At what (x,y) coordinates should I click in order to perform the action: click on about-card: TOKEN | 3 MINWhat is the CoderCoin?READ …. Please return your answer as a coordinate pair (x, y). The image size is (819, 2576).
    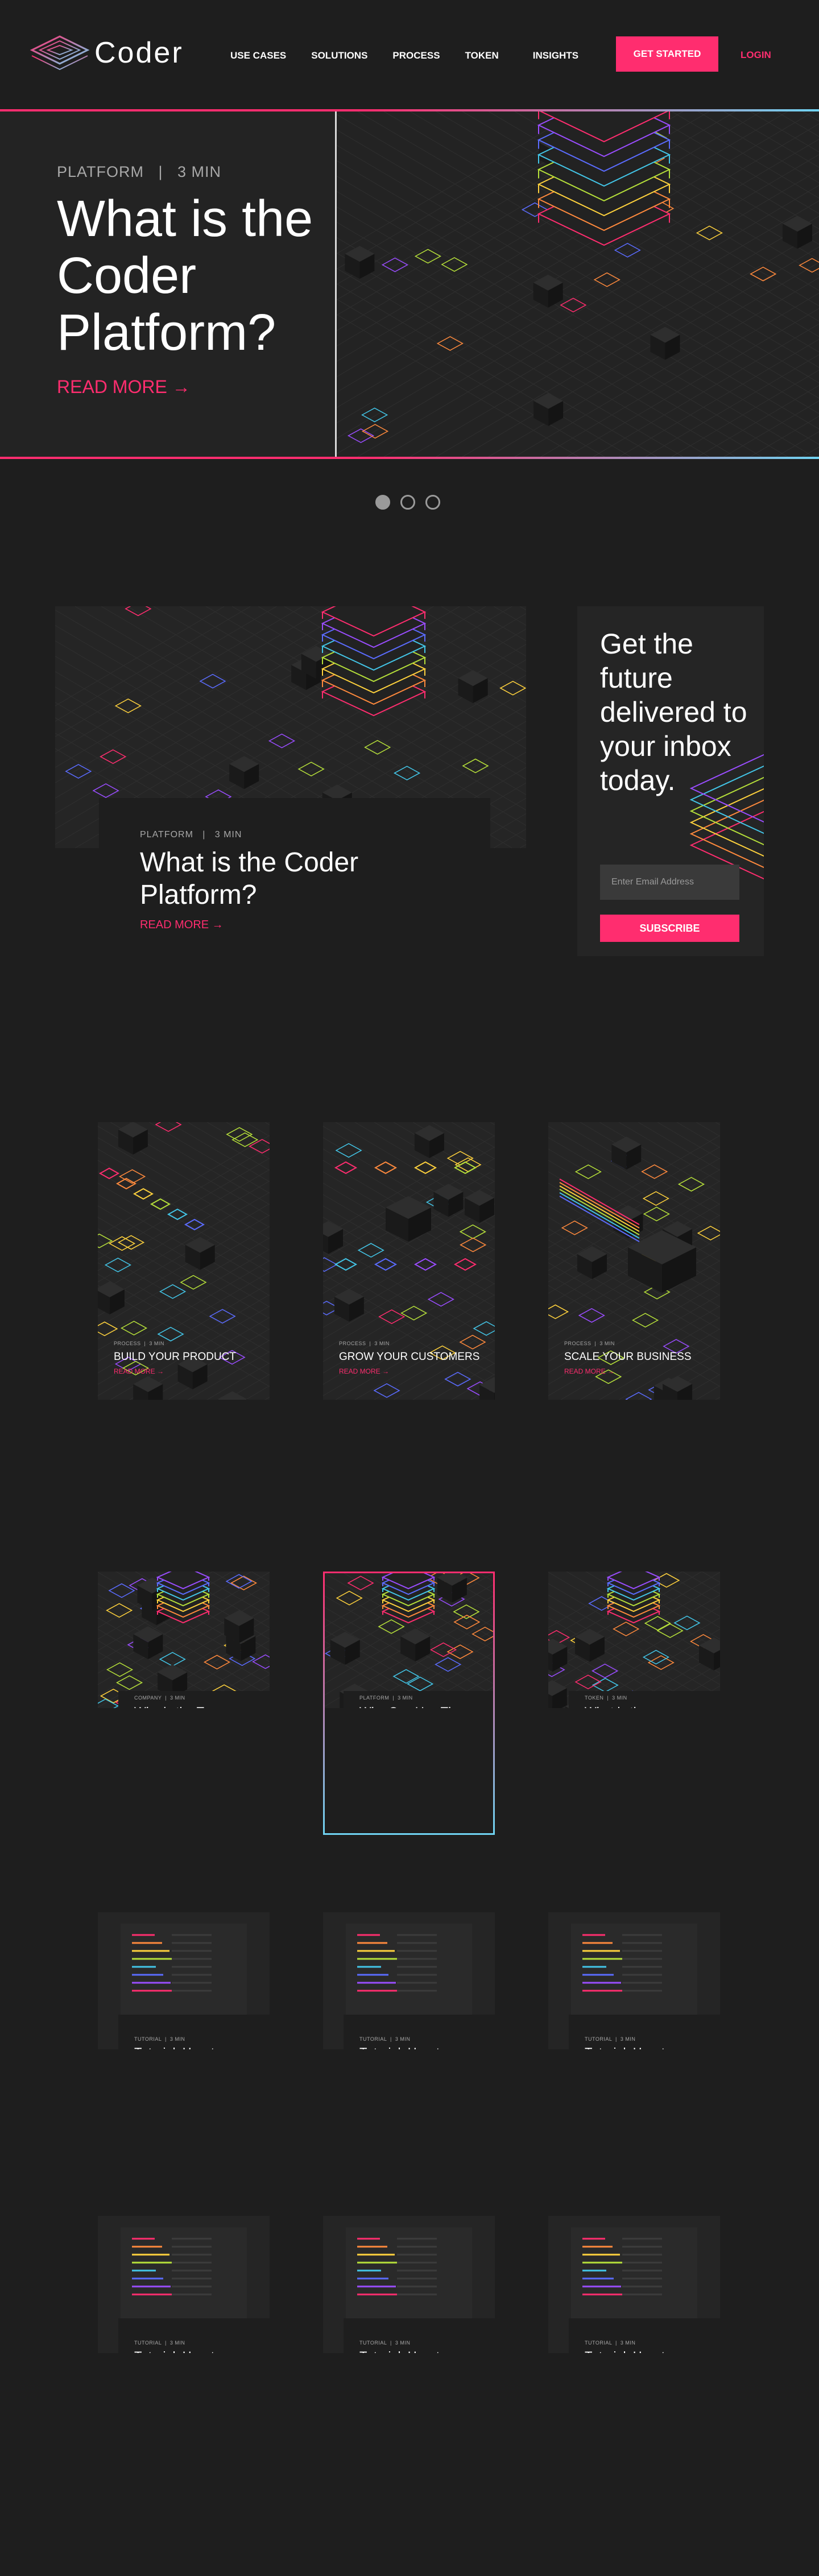
    Looking at the image, I should click on (634, 1640).